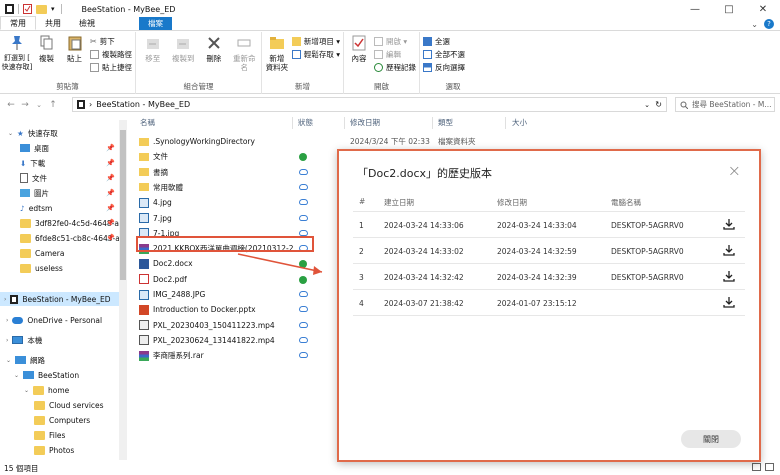  Describe the element at coordinates (62, 420) in the screenshot. I see `nav-item-computers: Computers` at that location.